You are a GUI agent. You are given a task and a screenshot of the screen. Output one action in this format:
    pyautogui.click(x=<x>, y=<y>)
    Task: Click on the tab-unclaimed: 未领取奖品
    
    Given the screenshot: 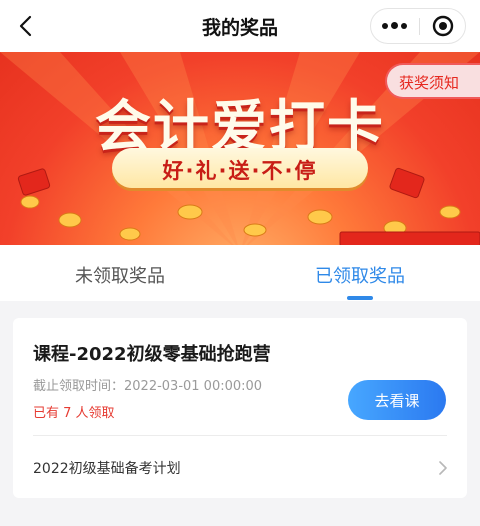 What is the action you would take?
    pyautogui.click(x=120, y=275)
    